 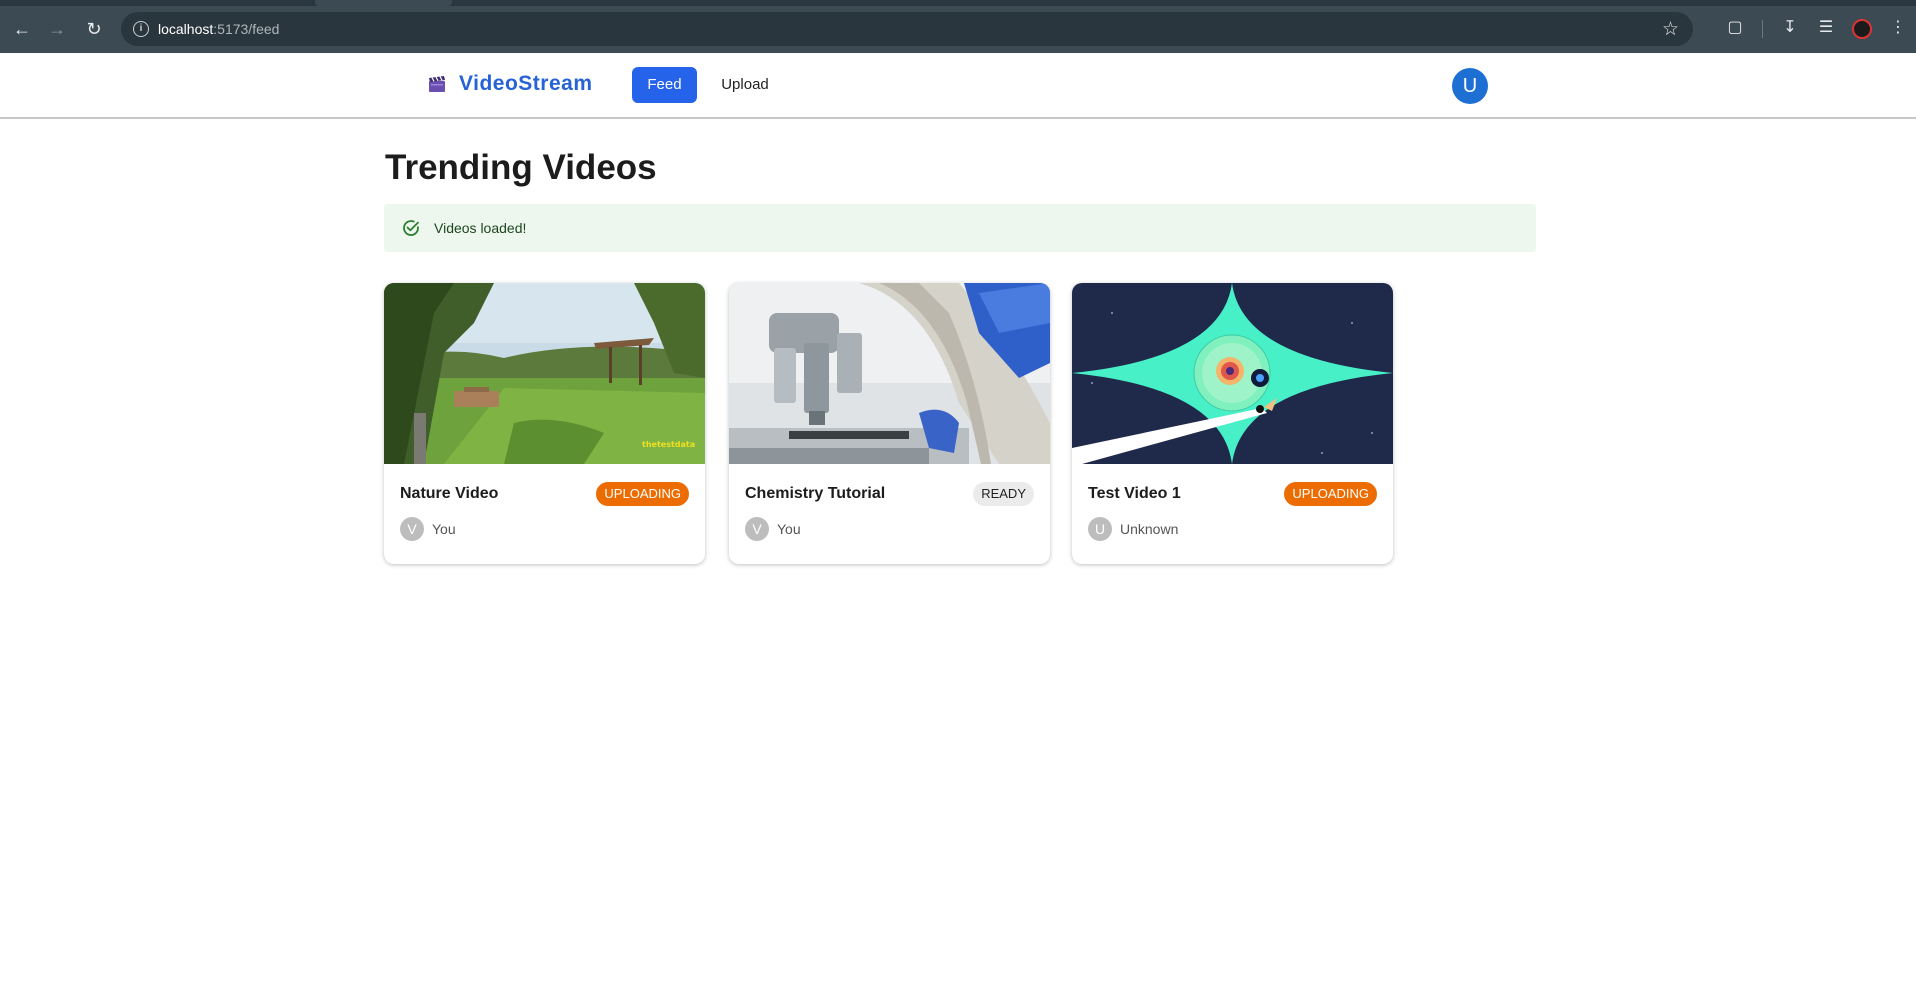 I want to click on app-logo-text: VideoStream, so click(x=526, y=84).